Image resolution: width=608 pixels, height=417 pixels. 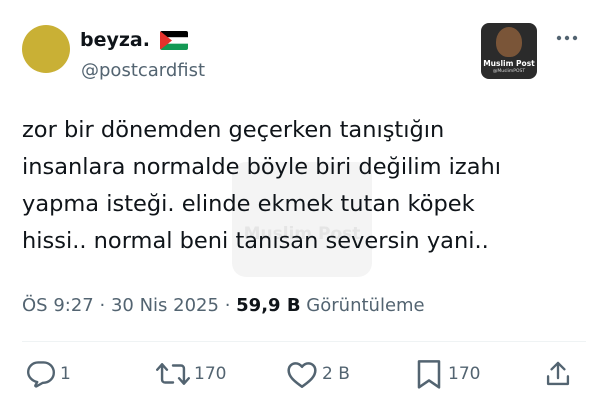 What do you see at coordinates (304, 341) in the screenshot?
I see `divider` at bounding box center [304, 341].